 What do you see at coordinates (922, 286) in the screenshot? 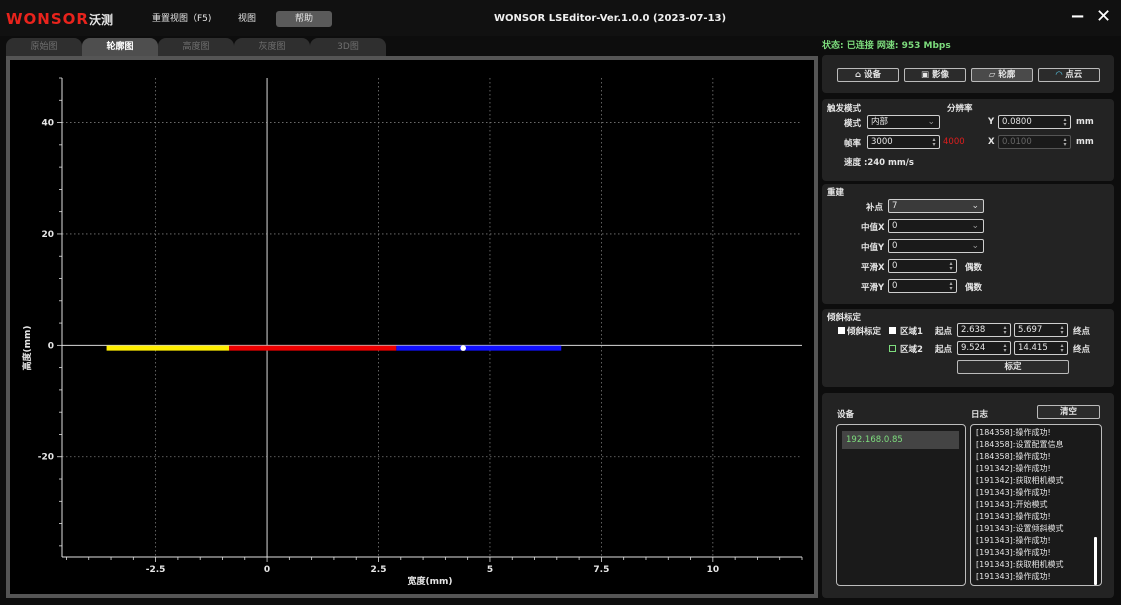
I see `smooth-y-input: 0 ▴ ▾` at bounding box center [922, 286].